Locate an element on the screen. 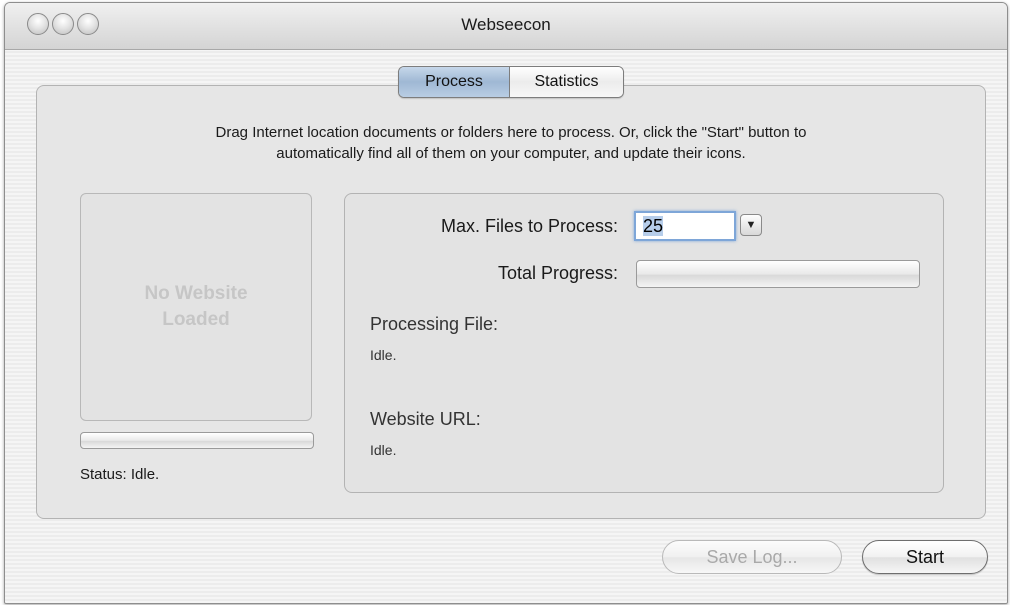 This screenshot has height=605, width=1010. processing-file-label: Processing File: is located at coordinates (434, 324).